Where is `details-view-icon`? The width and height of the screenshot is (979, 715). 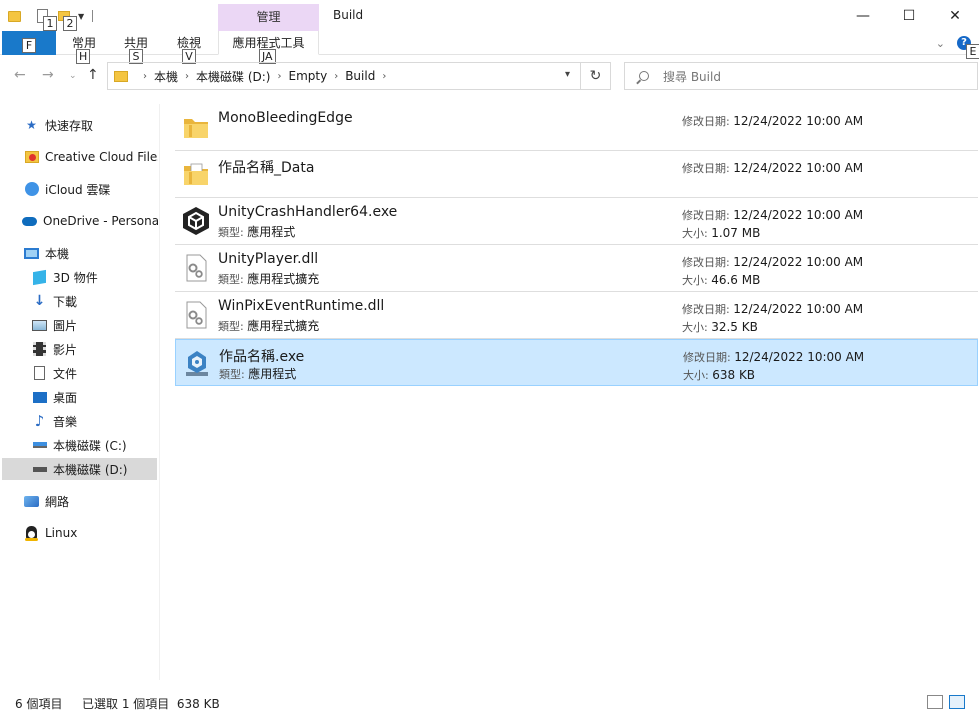 details-view-icon is located at coordinates (935, 702).